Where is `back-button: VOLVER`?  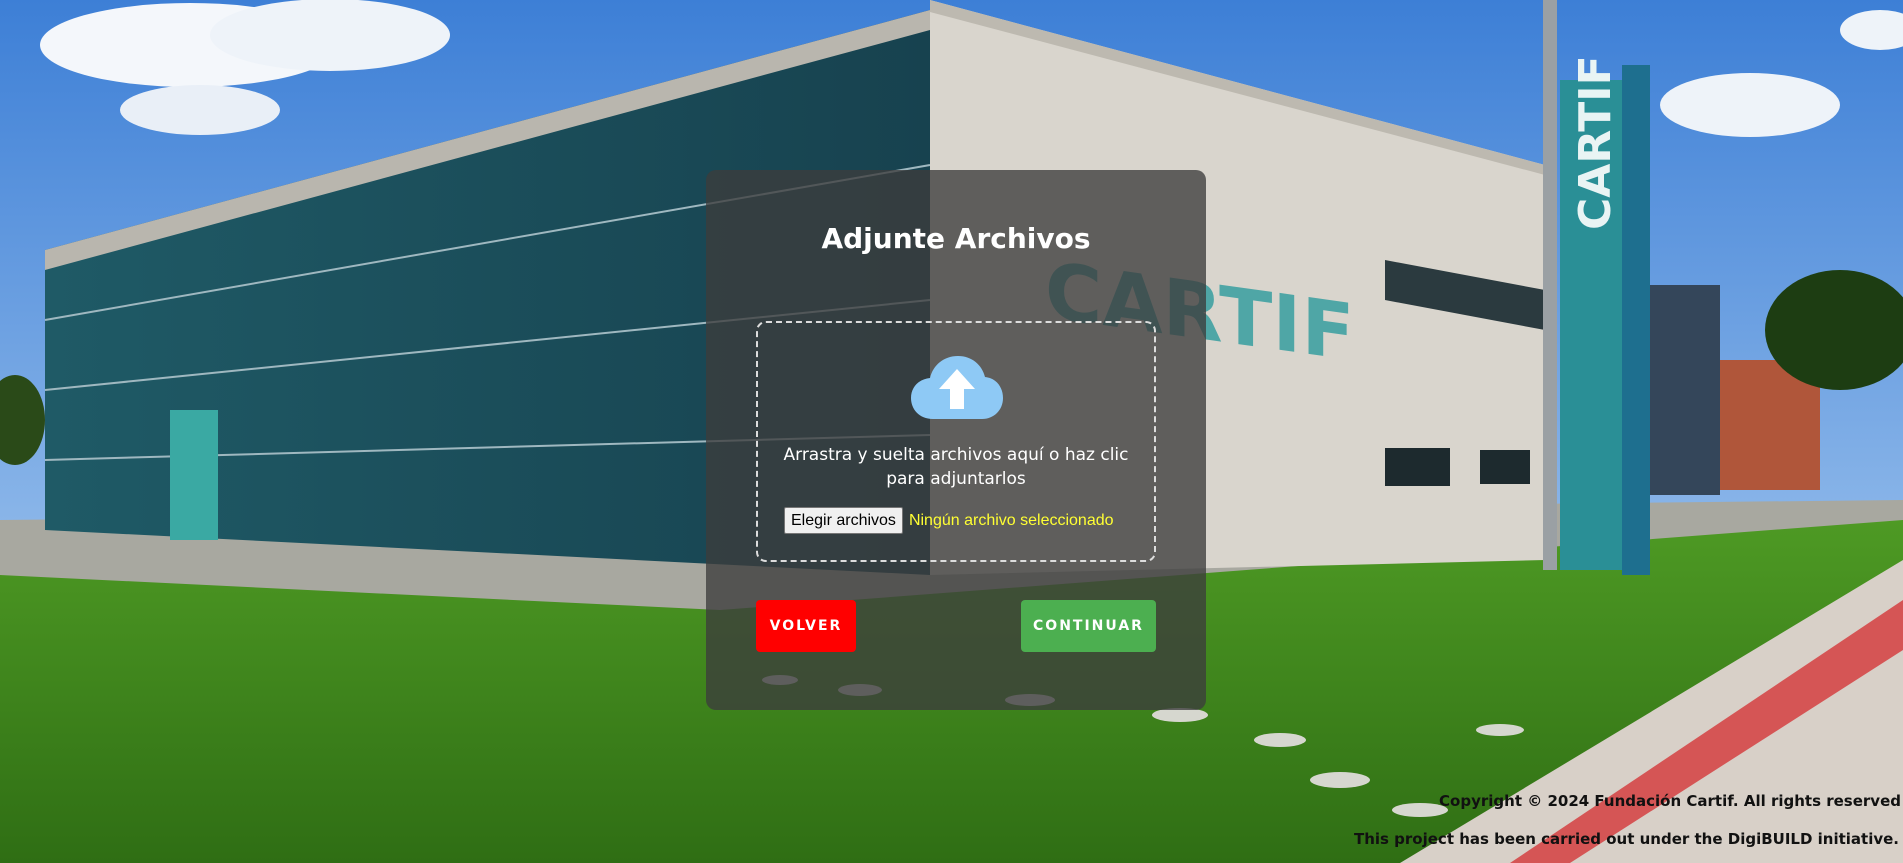 back-button: VOLVER is located at coordinates (806, 626).